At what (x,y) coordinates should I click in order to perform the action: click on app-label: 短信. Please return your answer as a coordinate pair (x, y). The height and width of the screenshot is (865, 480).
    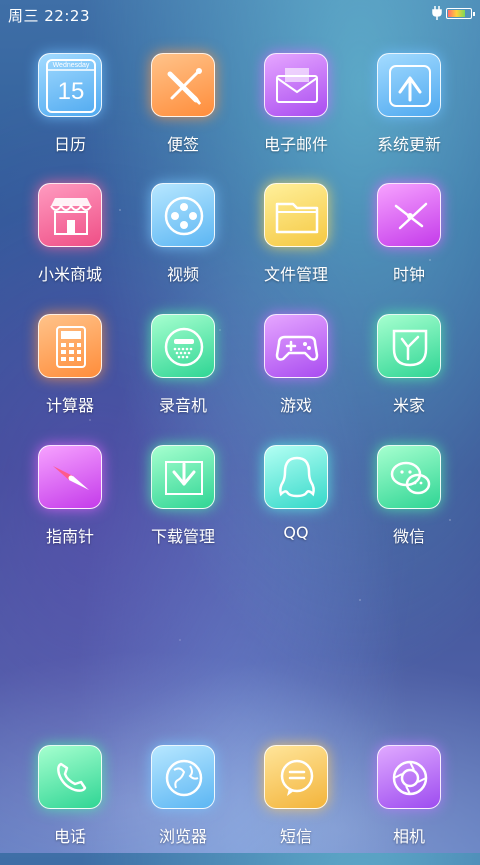
    Looking at the image, I should click on (295, 836).